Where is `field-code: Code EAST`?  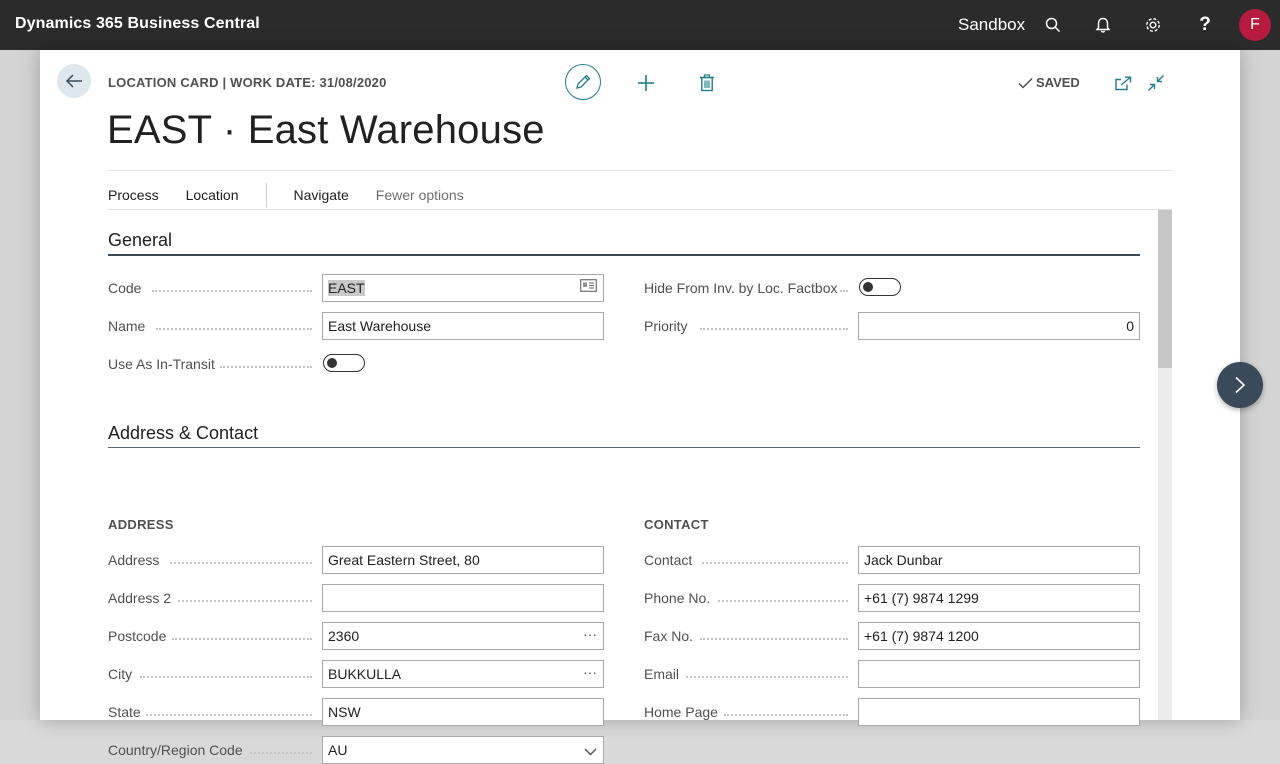
field-code: Code EAST is located at coordinates (356, 288).